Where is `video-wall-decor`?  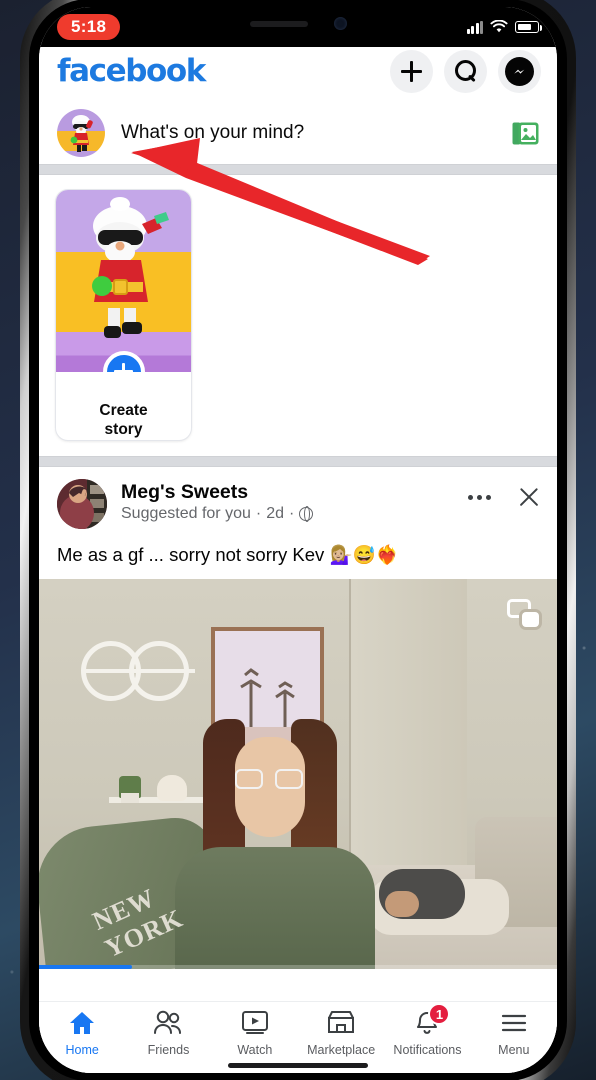 video-wall-decor is located at coordinates (141, 672).